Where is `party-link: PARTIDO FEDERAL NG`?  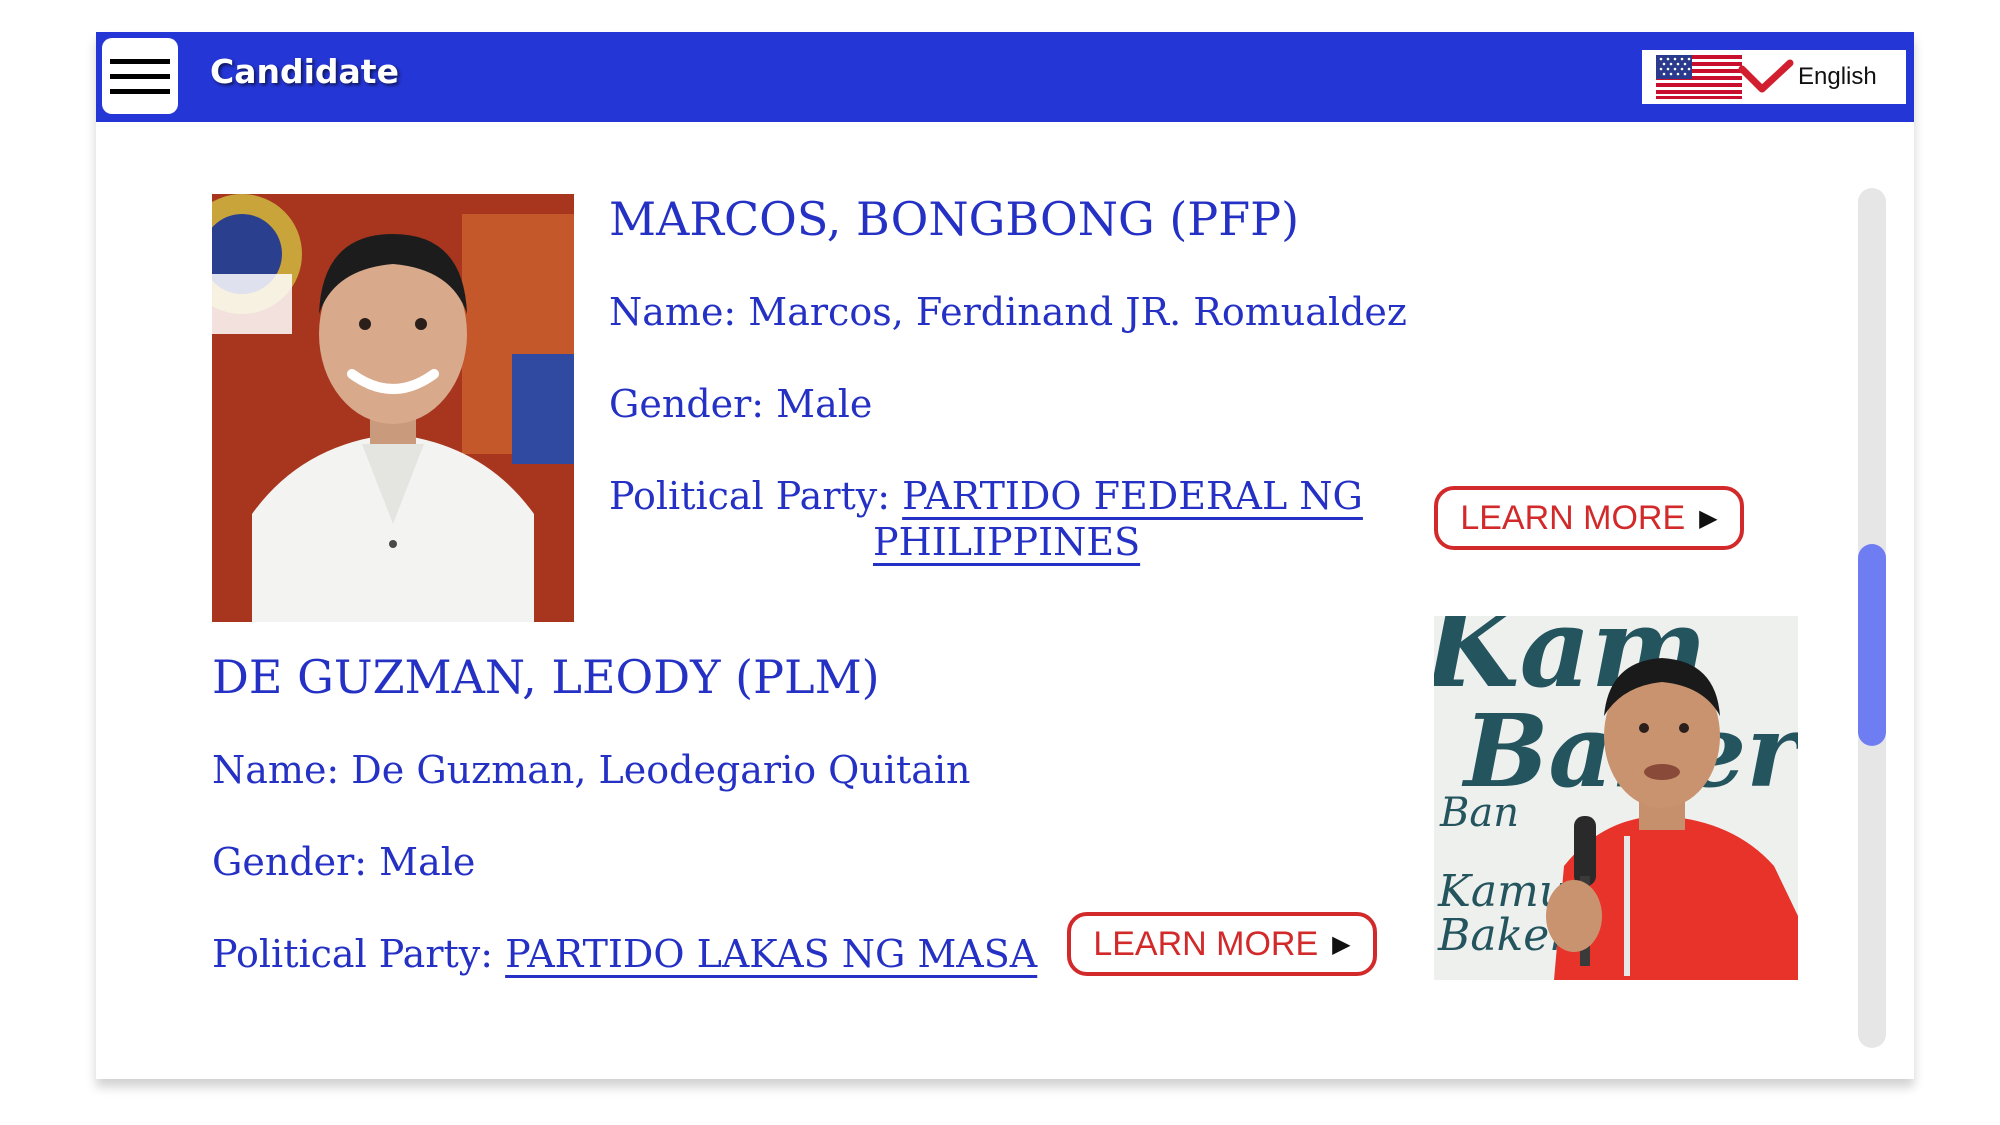 party-link: PARTIDO FEDERAL NG is located at coordinates (1132, 496).